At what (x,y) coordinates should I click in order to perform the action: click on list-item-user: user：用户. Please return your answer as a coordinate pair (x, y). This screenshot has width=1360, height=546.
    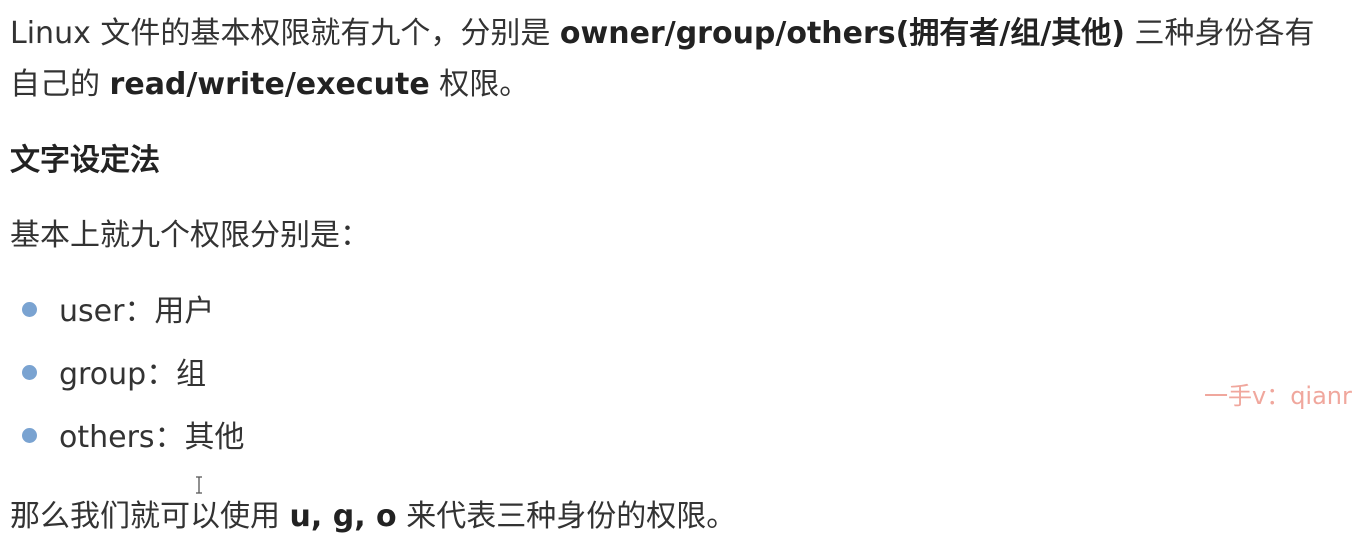
    Looking at the image, I should click on (118, 312).